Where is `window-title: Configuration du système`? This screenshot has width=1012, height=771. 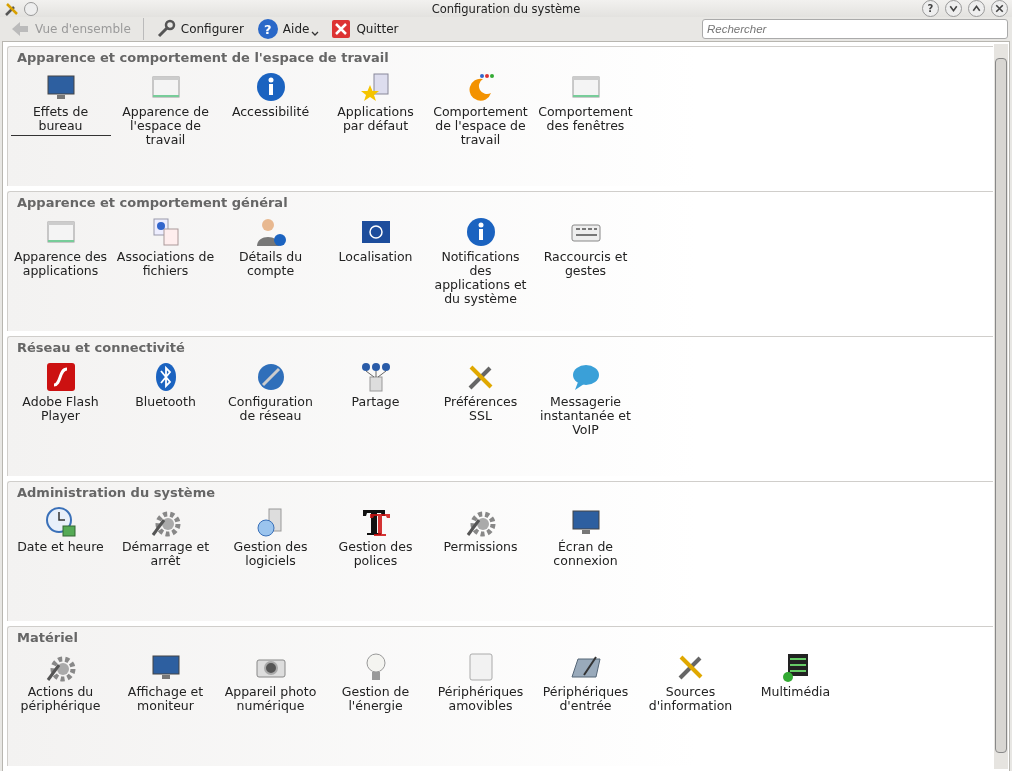
window-title: Configuration du système is located at coordinates (506, 8).